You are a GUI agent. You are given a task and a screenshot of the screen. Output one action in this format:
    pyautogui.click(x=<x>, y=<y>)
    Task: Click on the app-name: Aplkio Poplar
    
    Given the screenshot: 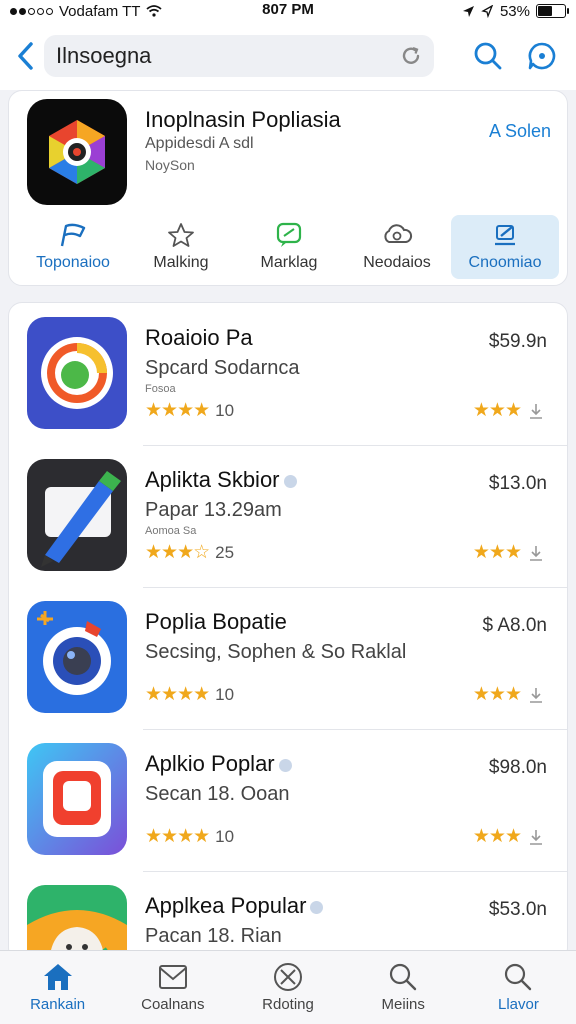 What is the action you would take?
    pyautogui.click(x=218, y=764)
    